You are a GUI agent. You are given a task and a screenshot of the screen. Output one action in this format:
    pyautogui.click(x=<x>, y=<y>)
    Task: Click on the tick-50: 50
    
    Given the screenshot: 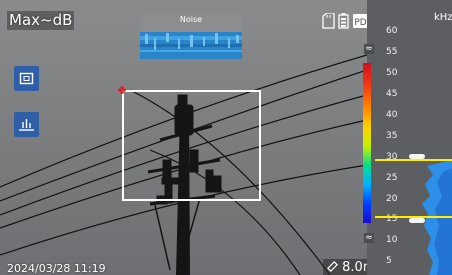 What is the action you would take?
    pyautogui.click(x=392, y=73)
    